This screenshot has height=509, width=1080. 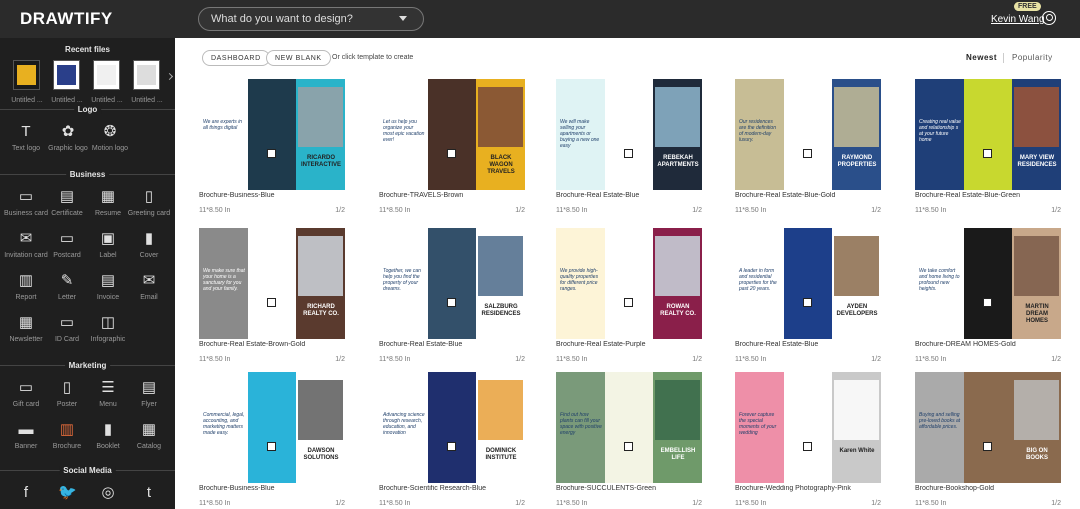 I want to click on sidebar-item-id-card: ▭ ID Card, so click(x=67, y=328).